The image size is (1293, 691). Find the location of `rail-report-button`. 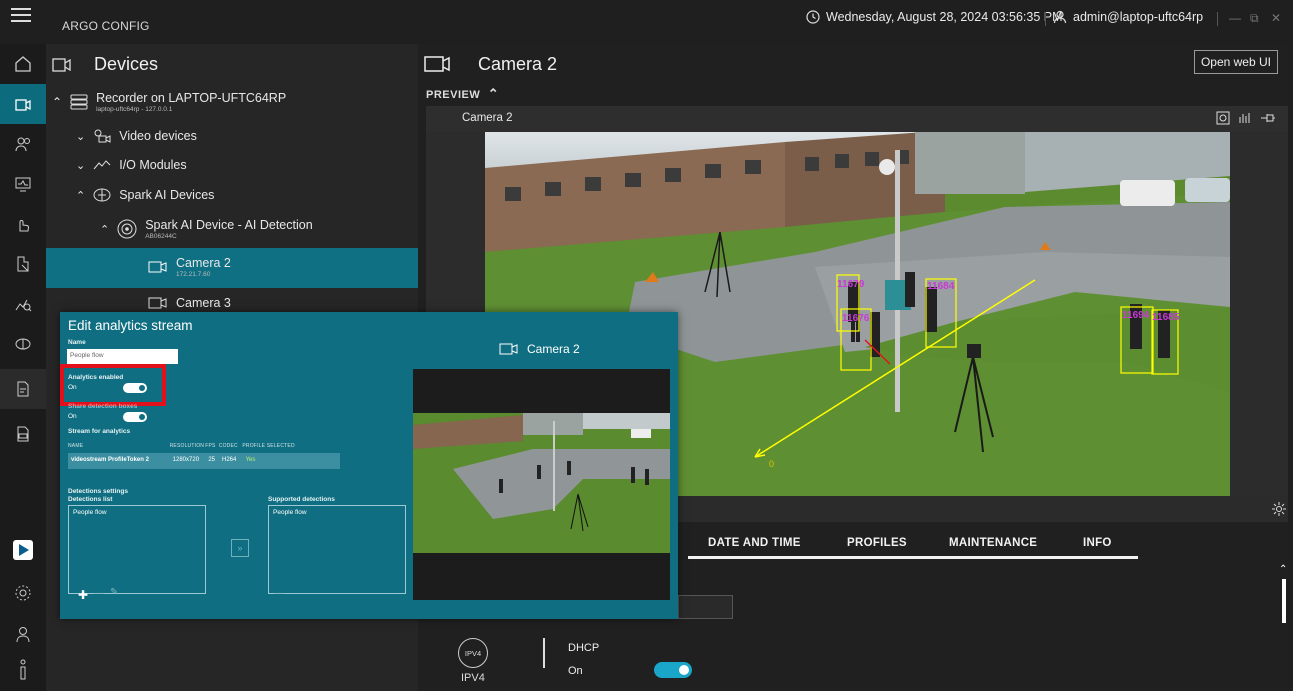

rail-report-button is located at coordinates (23, 389).